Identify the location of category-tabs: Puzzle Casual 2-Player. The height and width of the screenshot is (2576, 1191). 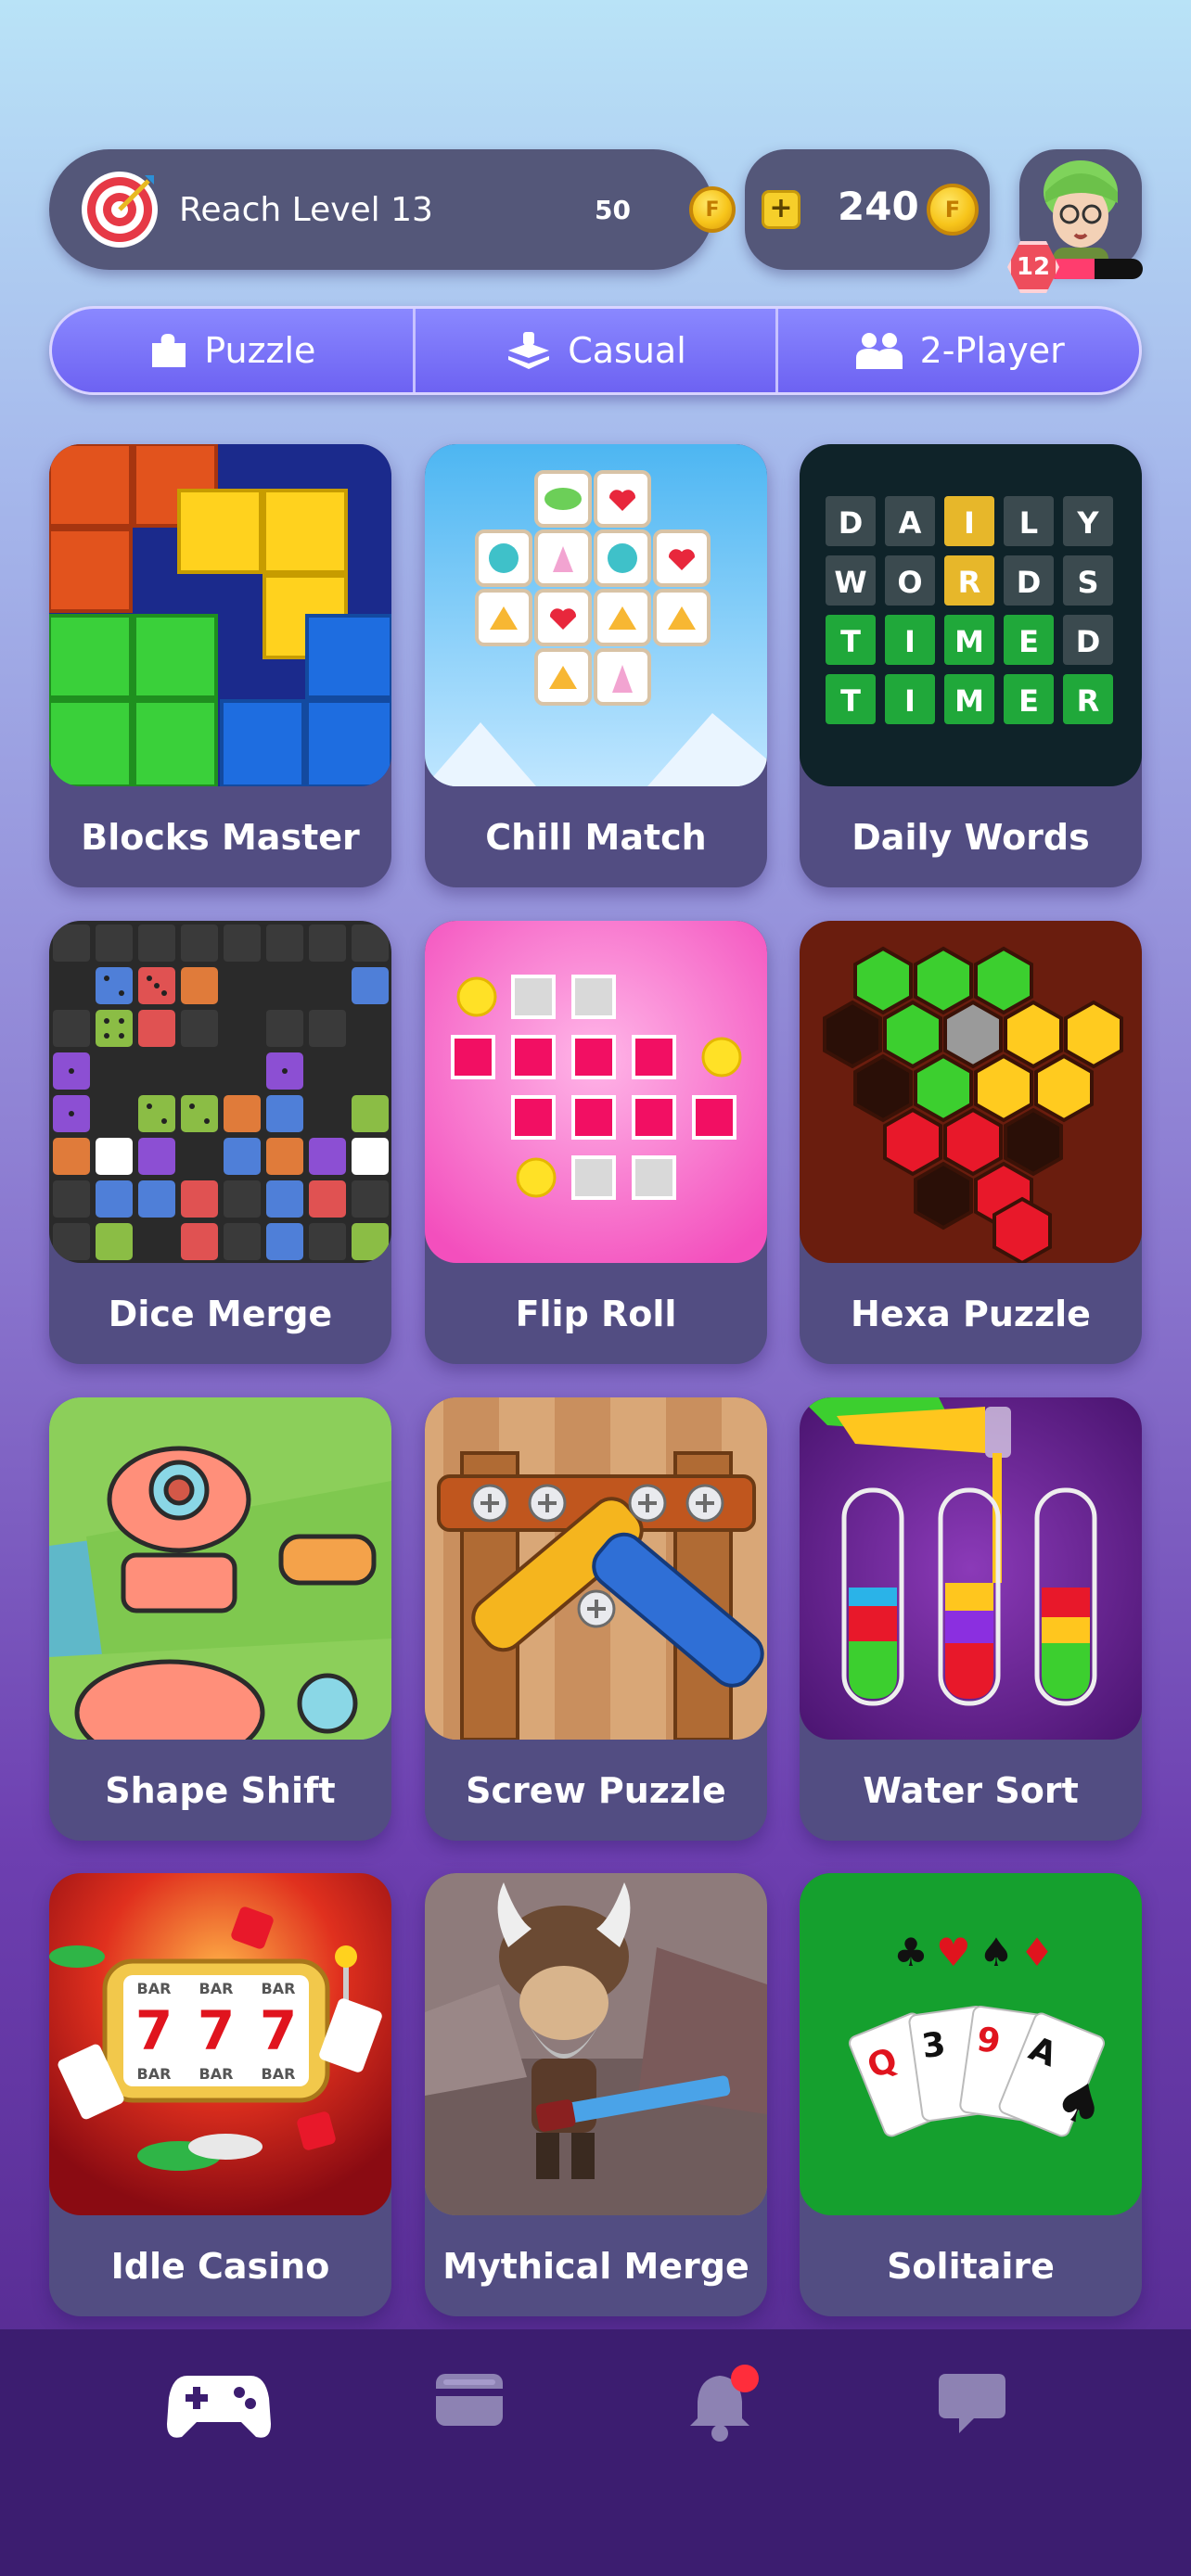
(595, 350).